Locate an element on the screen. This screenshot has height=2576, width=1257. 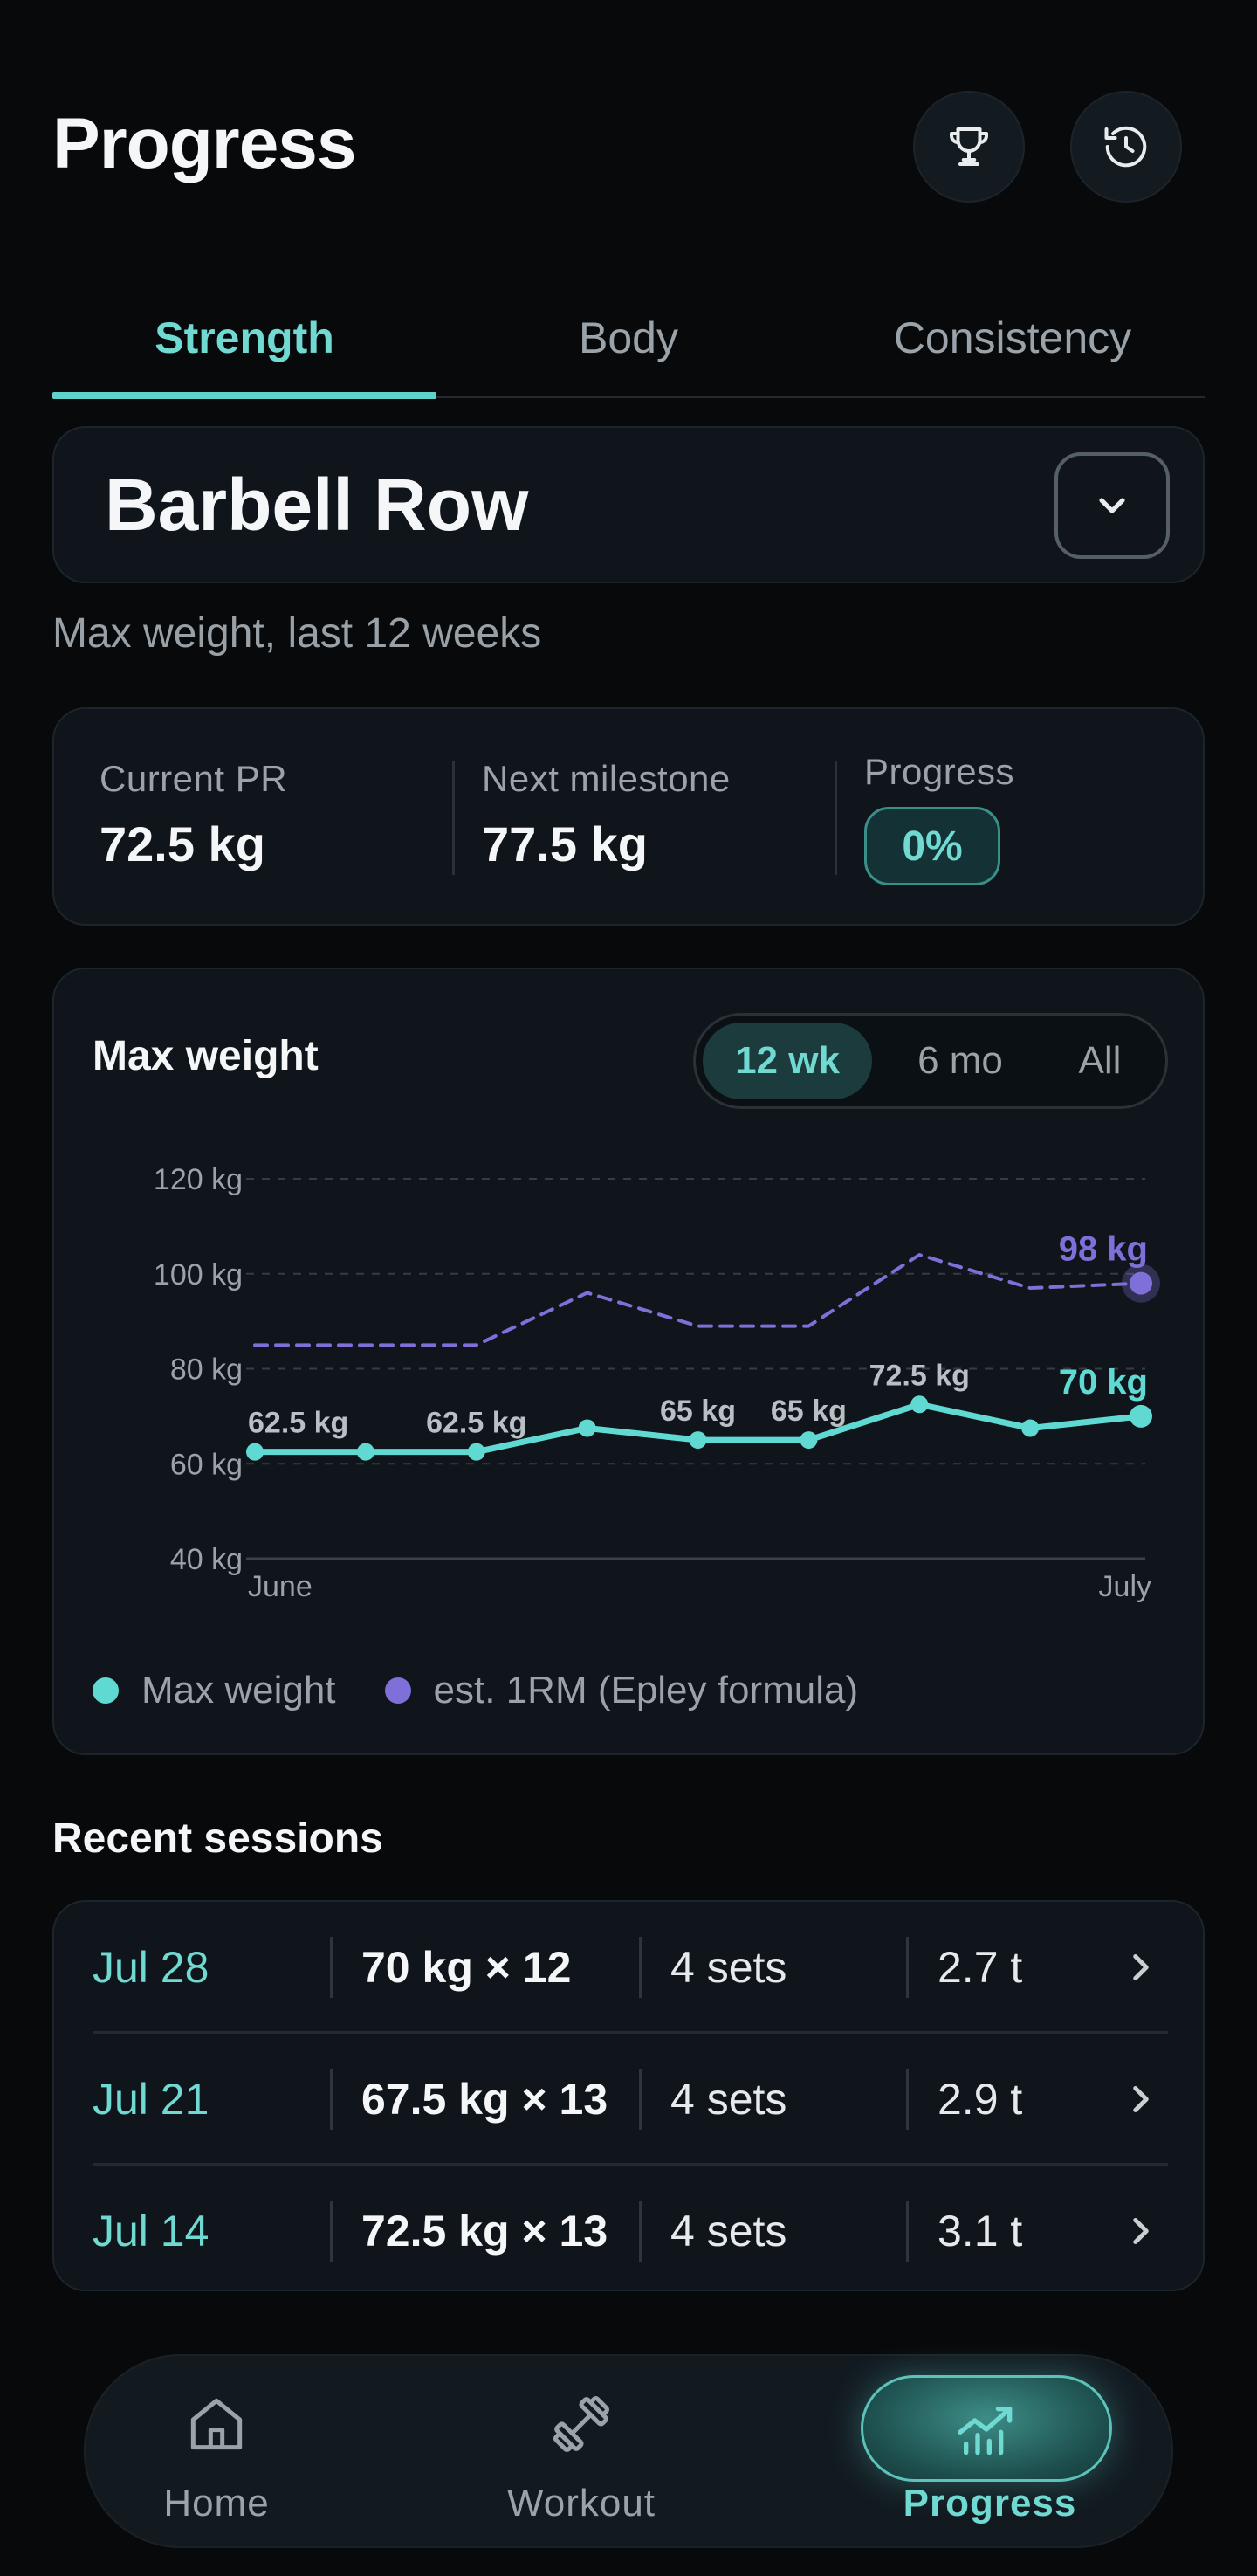
legend-item-max-weight: Max weight is located at coordinates (214, 1690).